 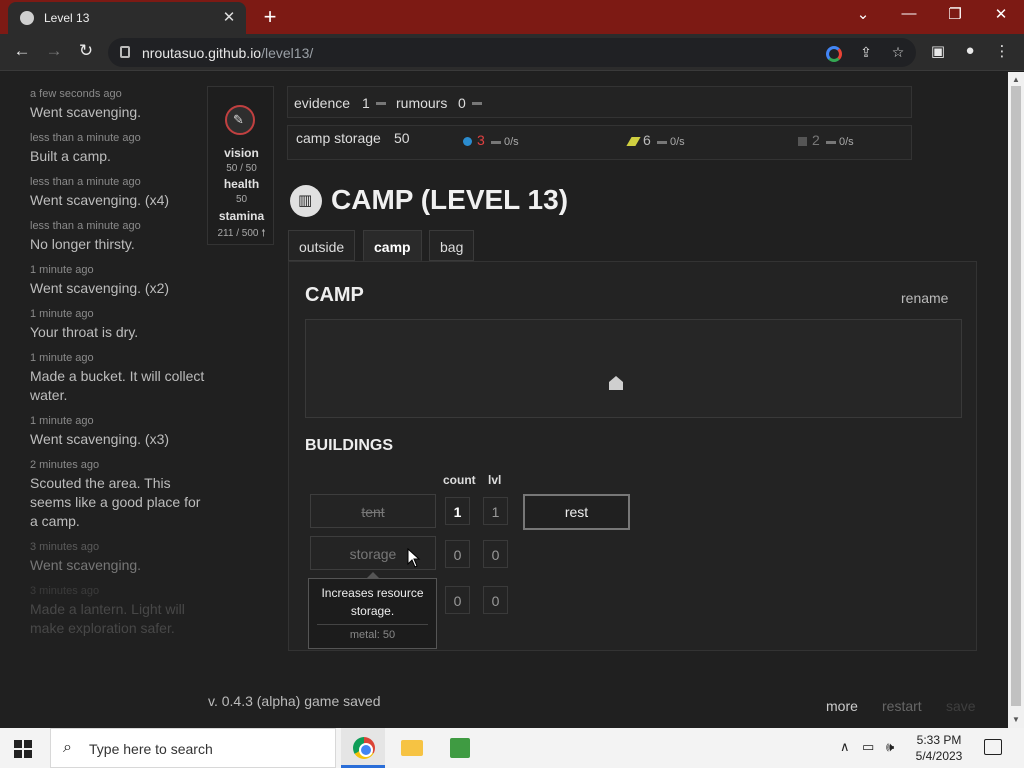 I want to click on back-icon: ←, so click(x=22, y=51).